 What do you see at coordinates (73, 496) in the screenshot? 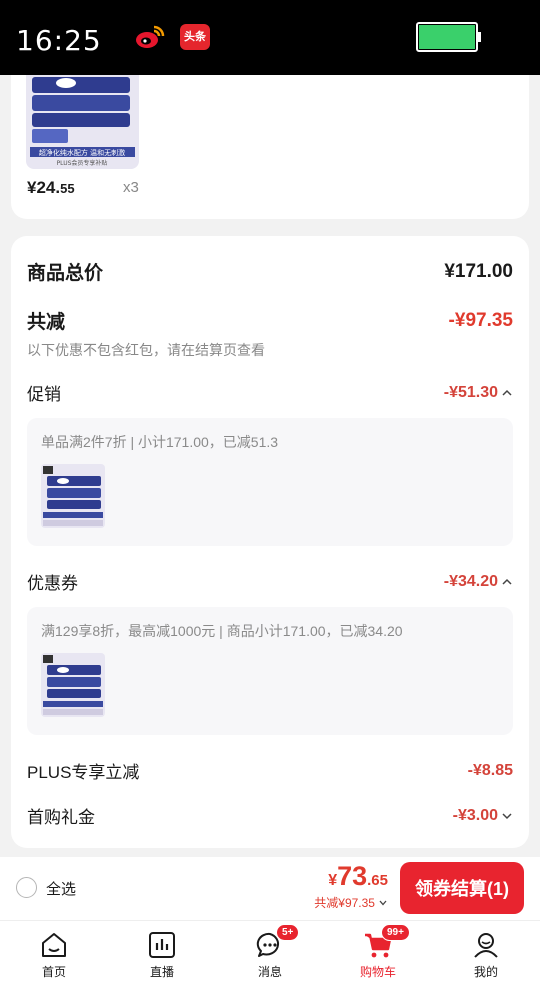
I see `promo-product-thumbnail` at bounding box center [73, 496].